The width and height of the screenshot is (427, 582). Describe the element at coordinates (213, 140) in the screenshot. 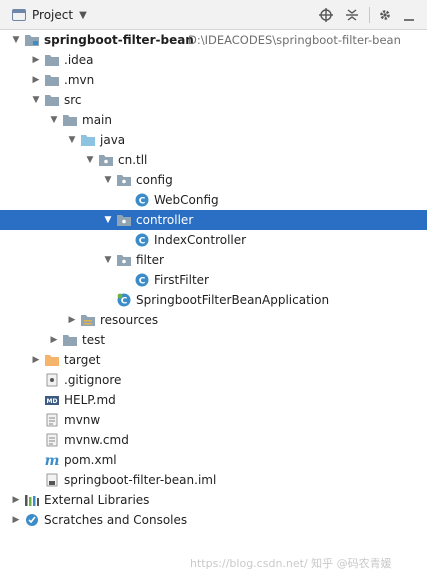

I see `tree-row: ▼ java` at that location.